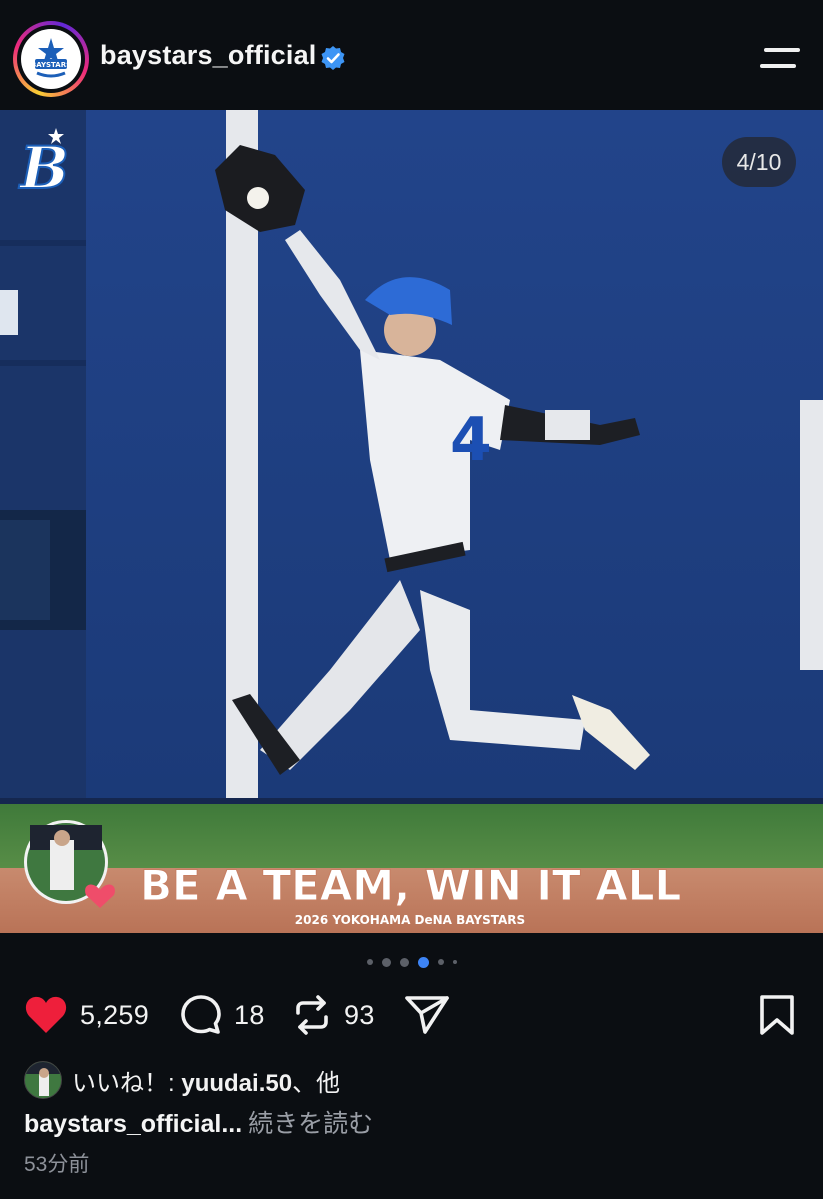 The height and width of the screenshot is (1199, 823). I want to click on liker-avatar, so click(43, 1080).